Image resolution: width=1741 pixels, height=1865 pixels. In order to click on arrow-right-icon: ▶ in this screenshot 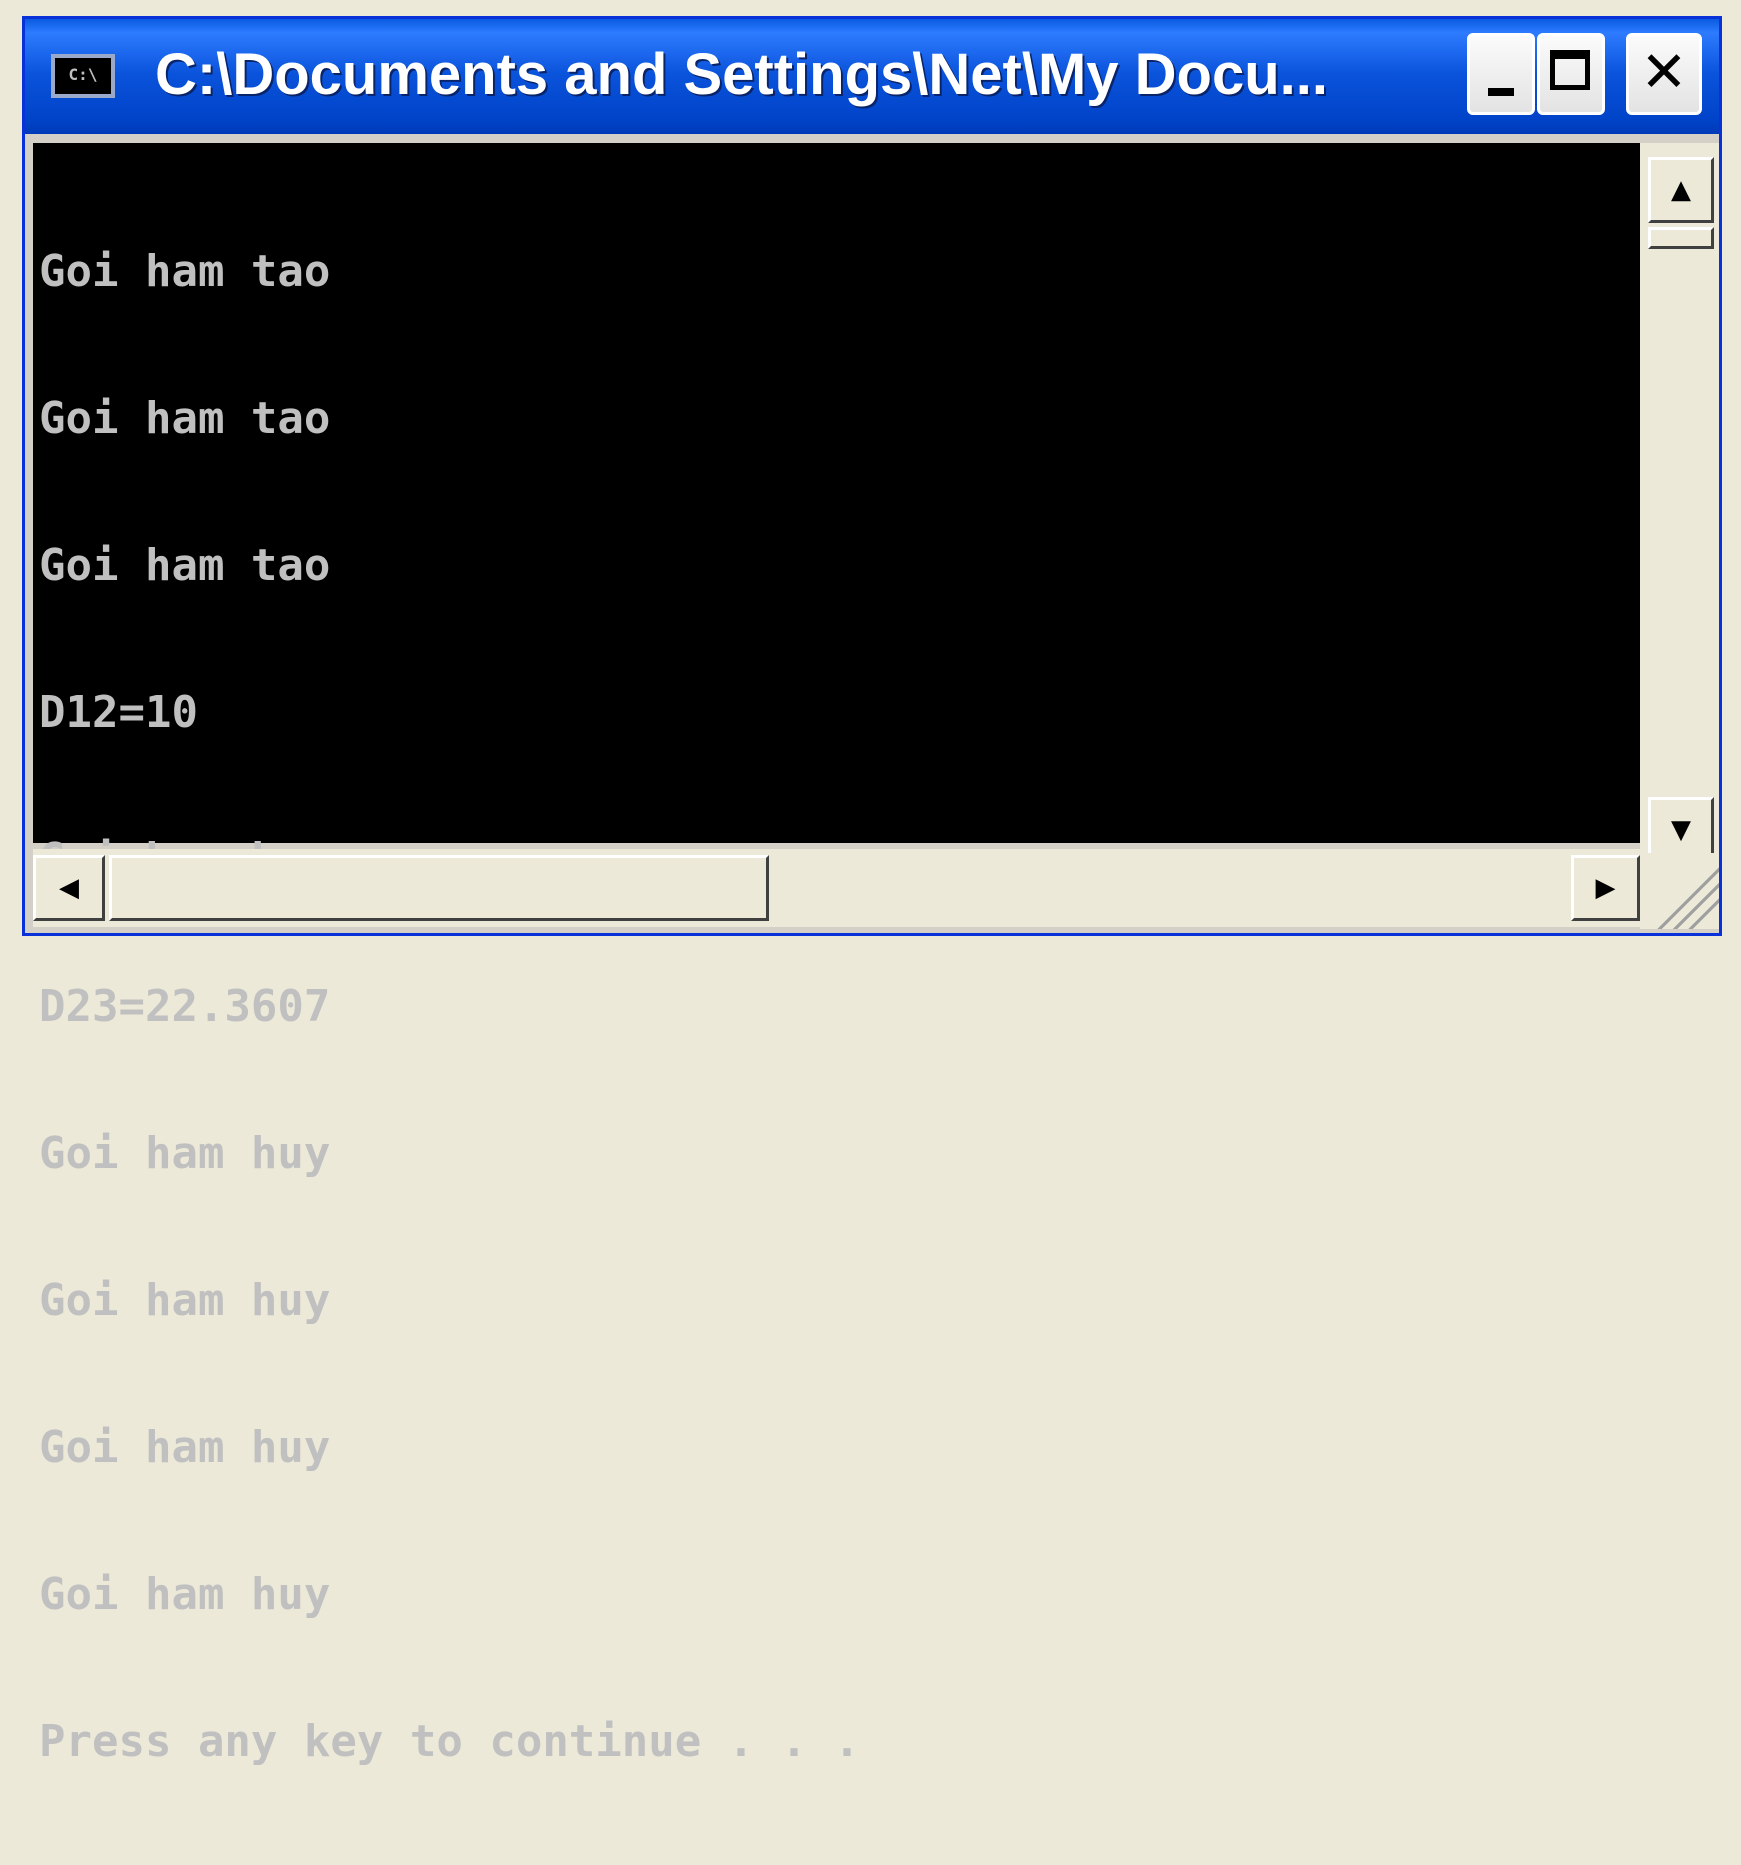, I will do `click(1605, 888)`.